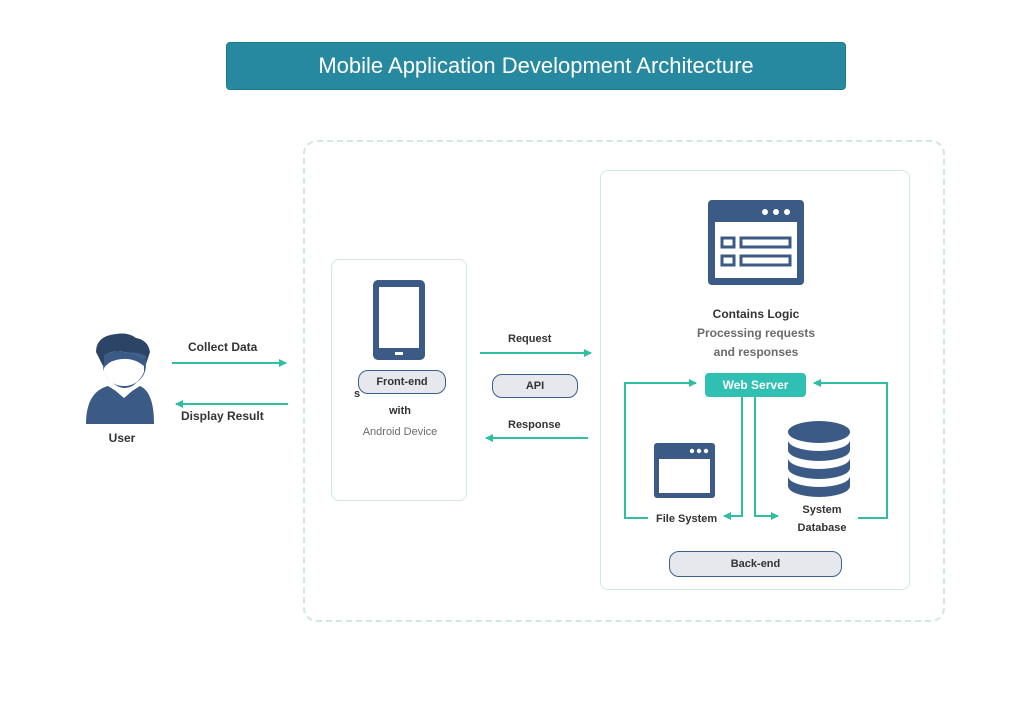  Describe the element at coordinates (756, 352) in the screenshot. I see `backend-desc-line2: and responses` at that location.